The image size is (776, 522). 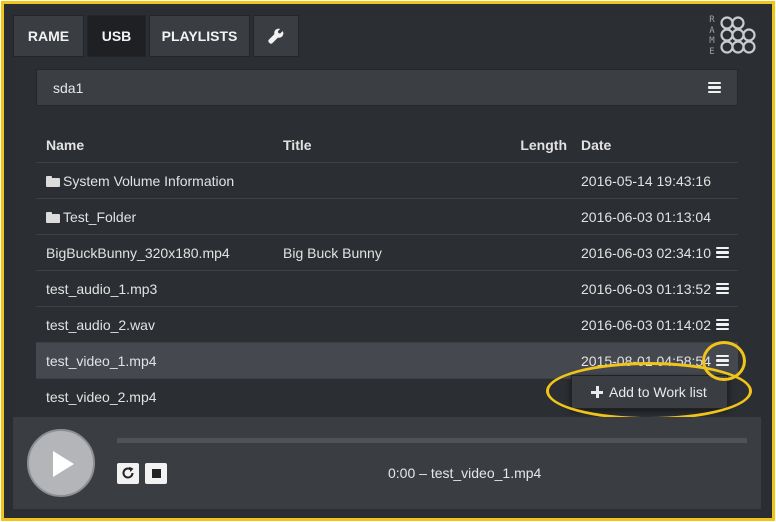 I want to click on row-date: 2016-06-03 02:34:10, so click(x=646, y=253).